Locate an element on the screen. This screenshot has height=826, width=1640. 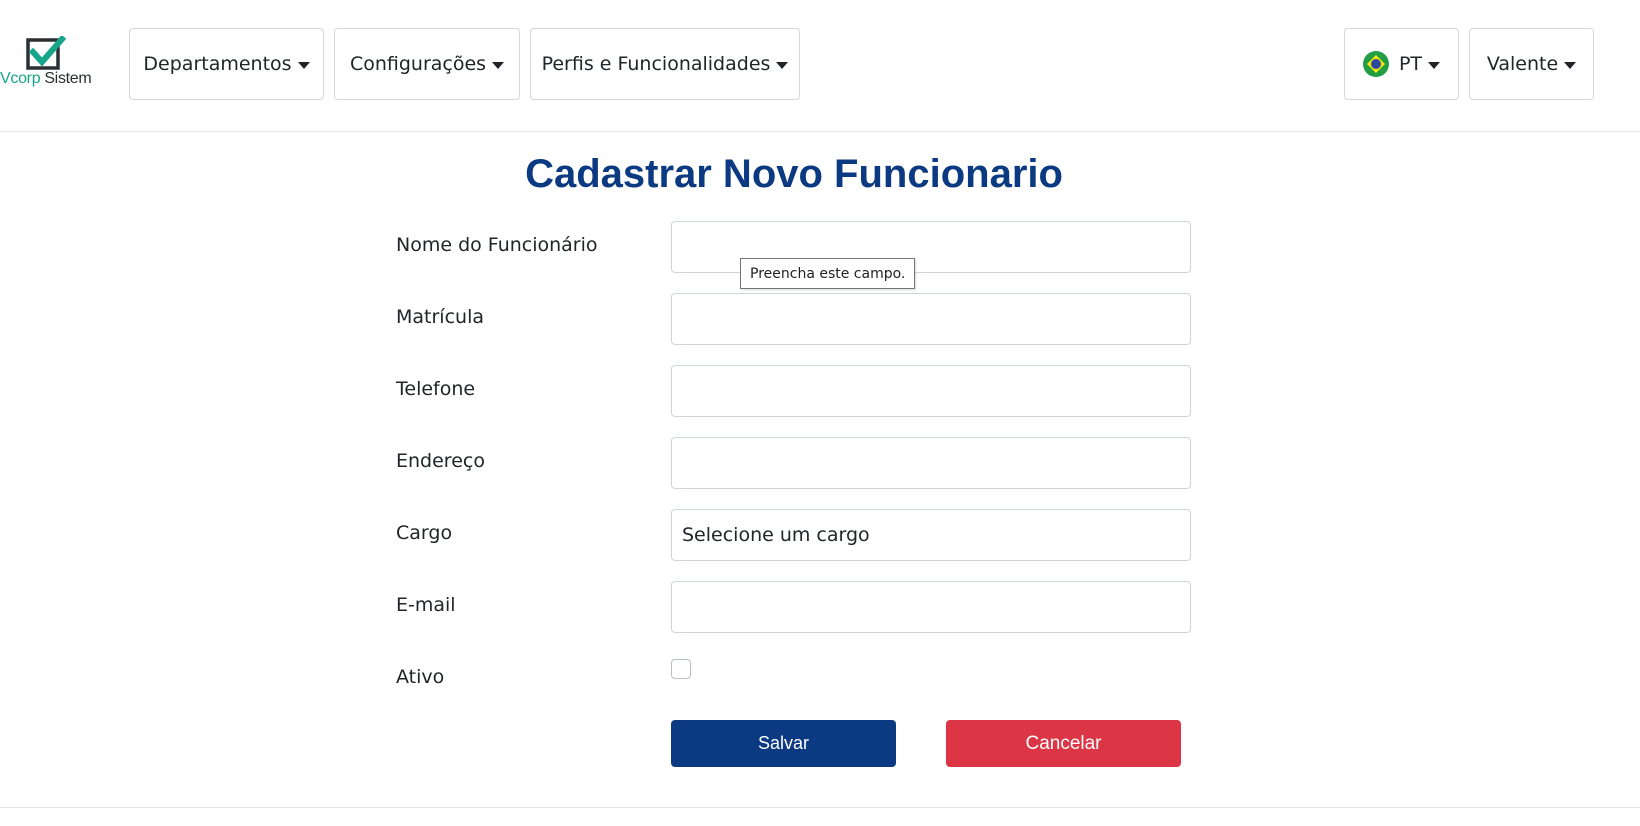
user-name: Valente is located at coordinates (1522, 64).